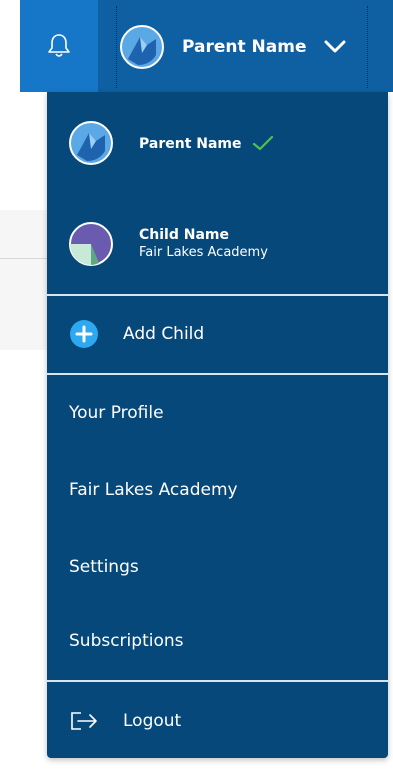 Image resolution: width=393 pixels, height=771 pixels. What do you see at coordinates (84, 721) in the screenshot?
I see `logout-icon` at bounding box center [84, 721].